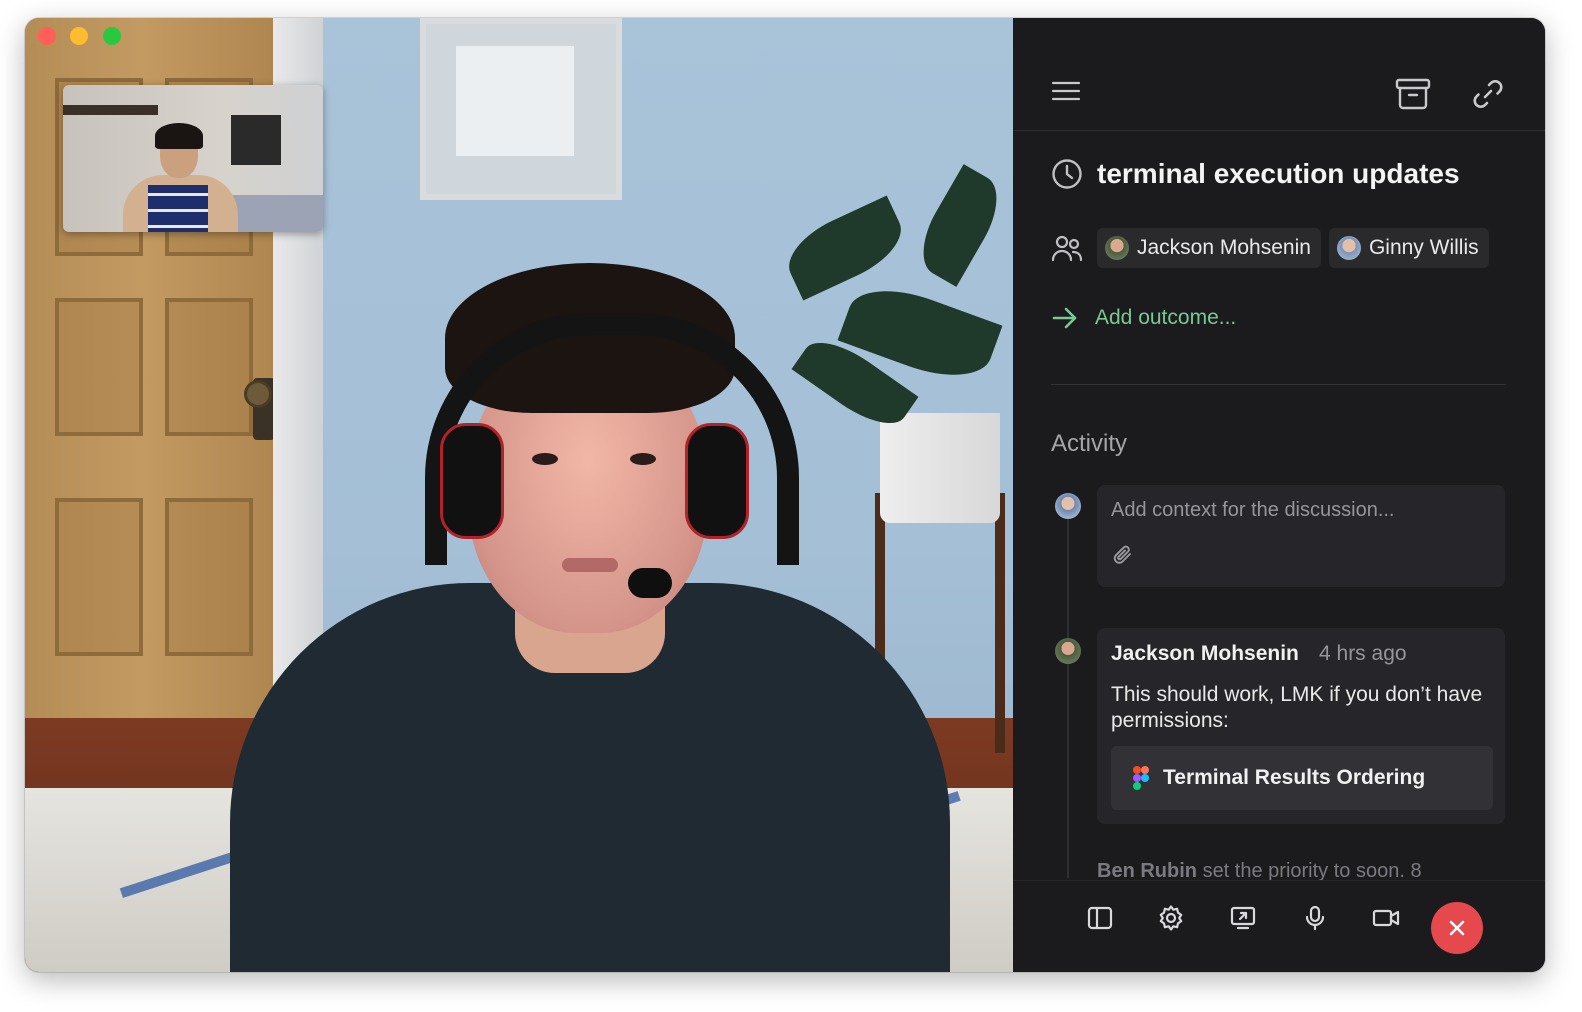  I want to click on headset-ear-left, so click(472, 481).